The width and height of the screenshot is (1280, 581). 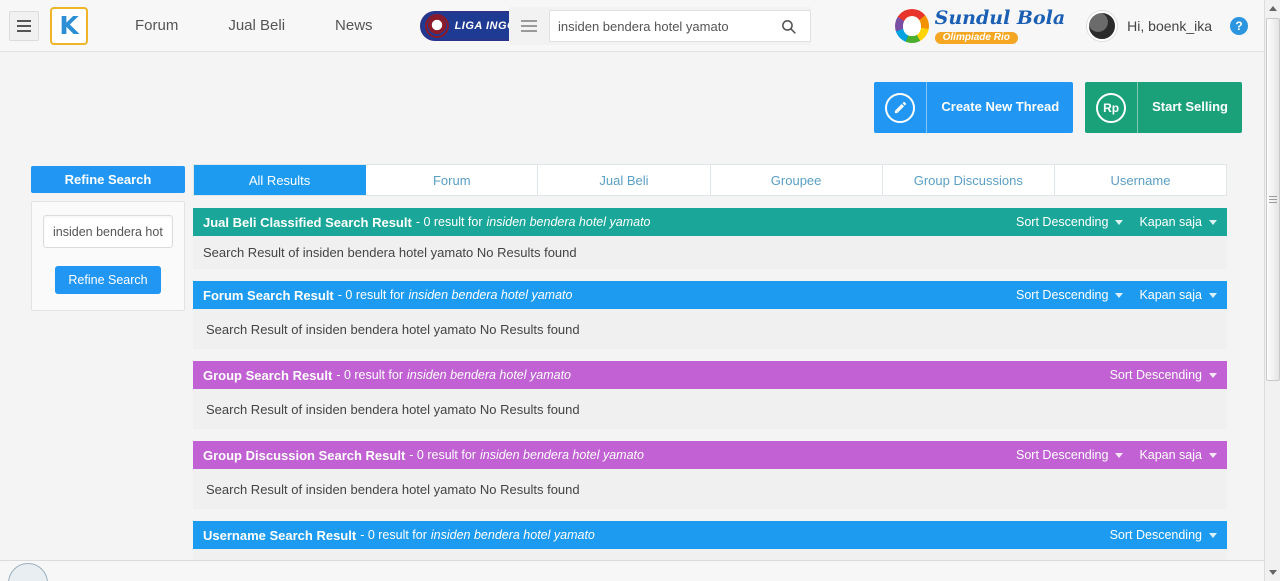 I want to click on start-selling-label: Start Selling, so click(x=1190, y=107).